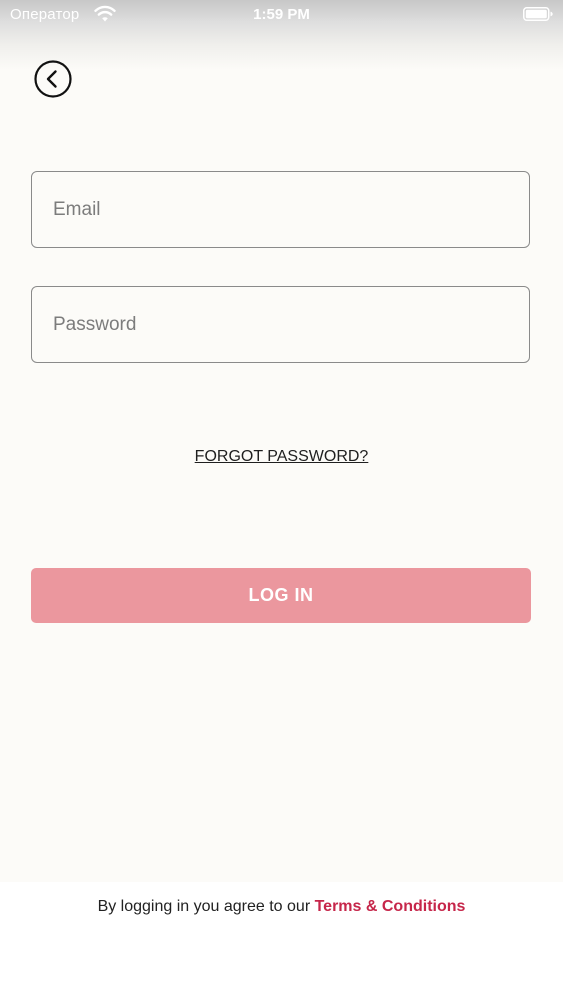  I want to click on back-button, so click(53, 79).